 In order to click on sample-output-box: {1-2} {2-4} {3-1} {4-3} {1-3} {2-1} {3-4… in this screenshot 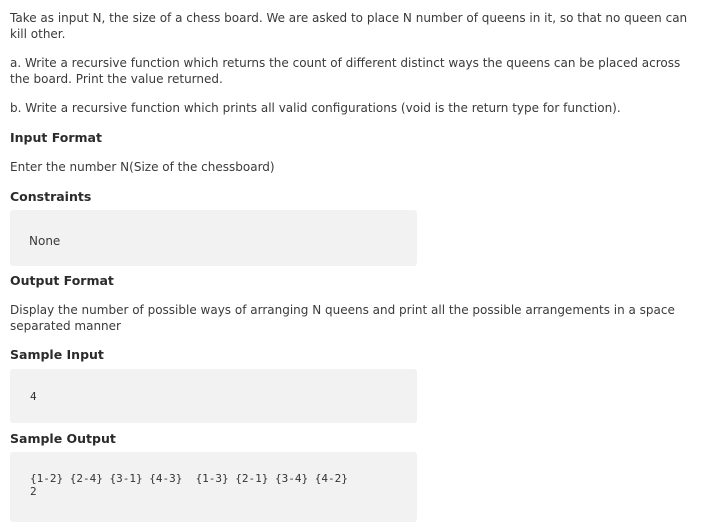, I will do `click(213, 487)`.